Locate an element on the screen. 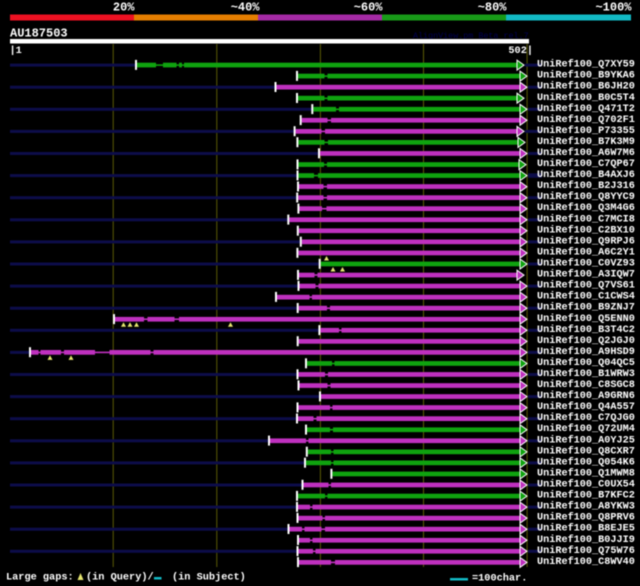 Image resolution: width=640 pixels, height=586 pixels. svg-text: UniRef100_A6W7M6 is located at coordinates (586, 153).